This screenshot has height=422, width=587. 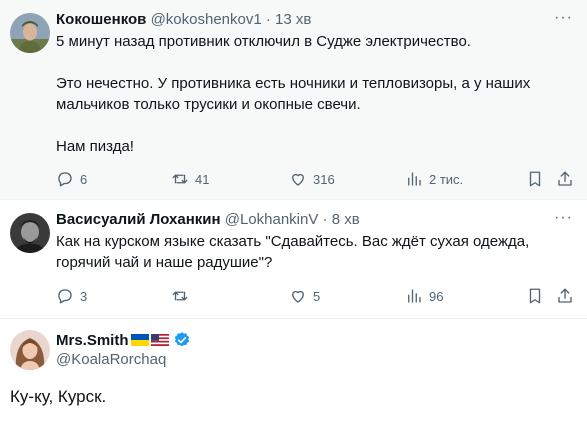 I want to click on author-name: Кокошенков, so click(x=101, y=19).